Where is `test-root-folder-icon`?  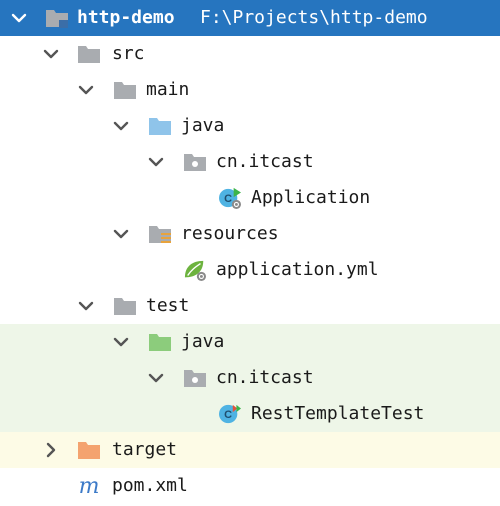
test-root-folder-icon is located at coordinates (160, 342).